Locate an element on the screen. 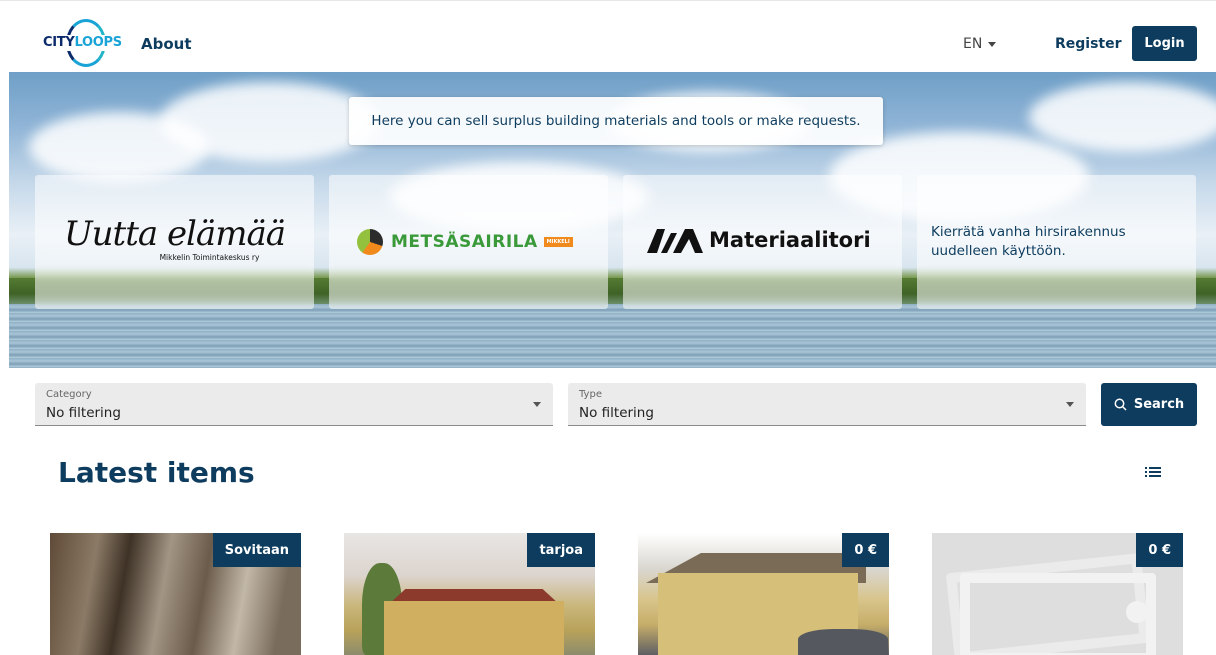 The image size is (1216, 655). latest-items-heading: Latest items is located at coordinates (156, 472).